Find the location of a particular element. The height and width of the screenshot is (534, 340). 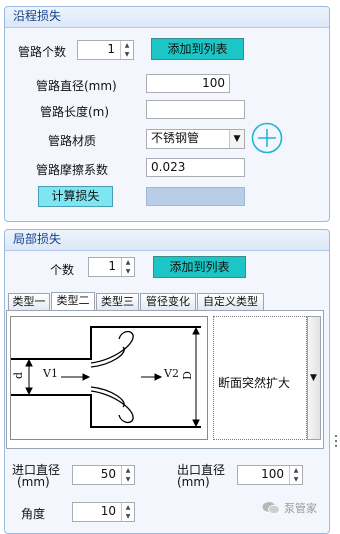

outlet-diameter-value: 100 is located at coordinates (272, 474).